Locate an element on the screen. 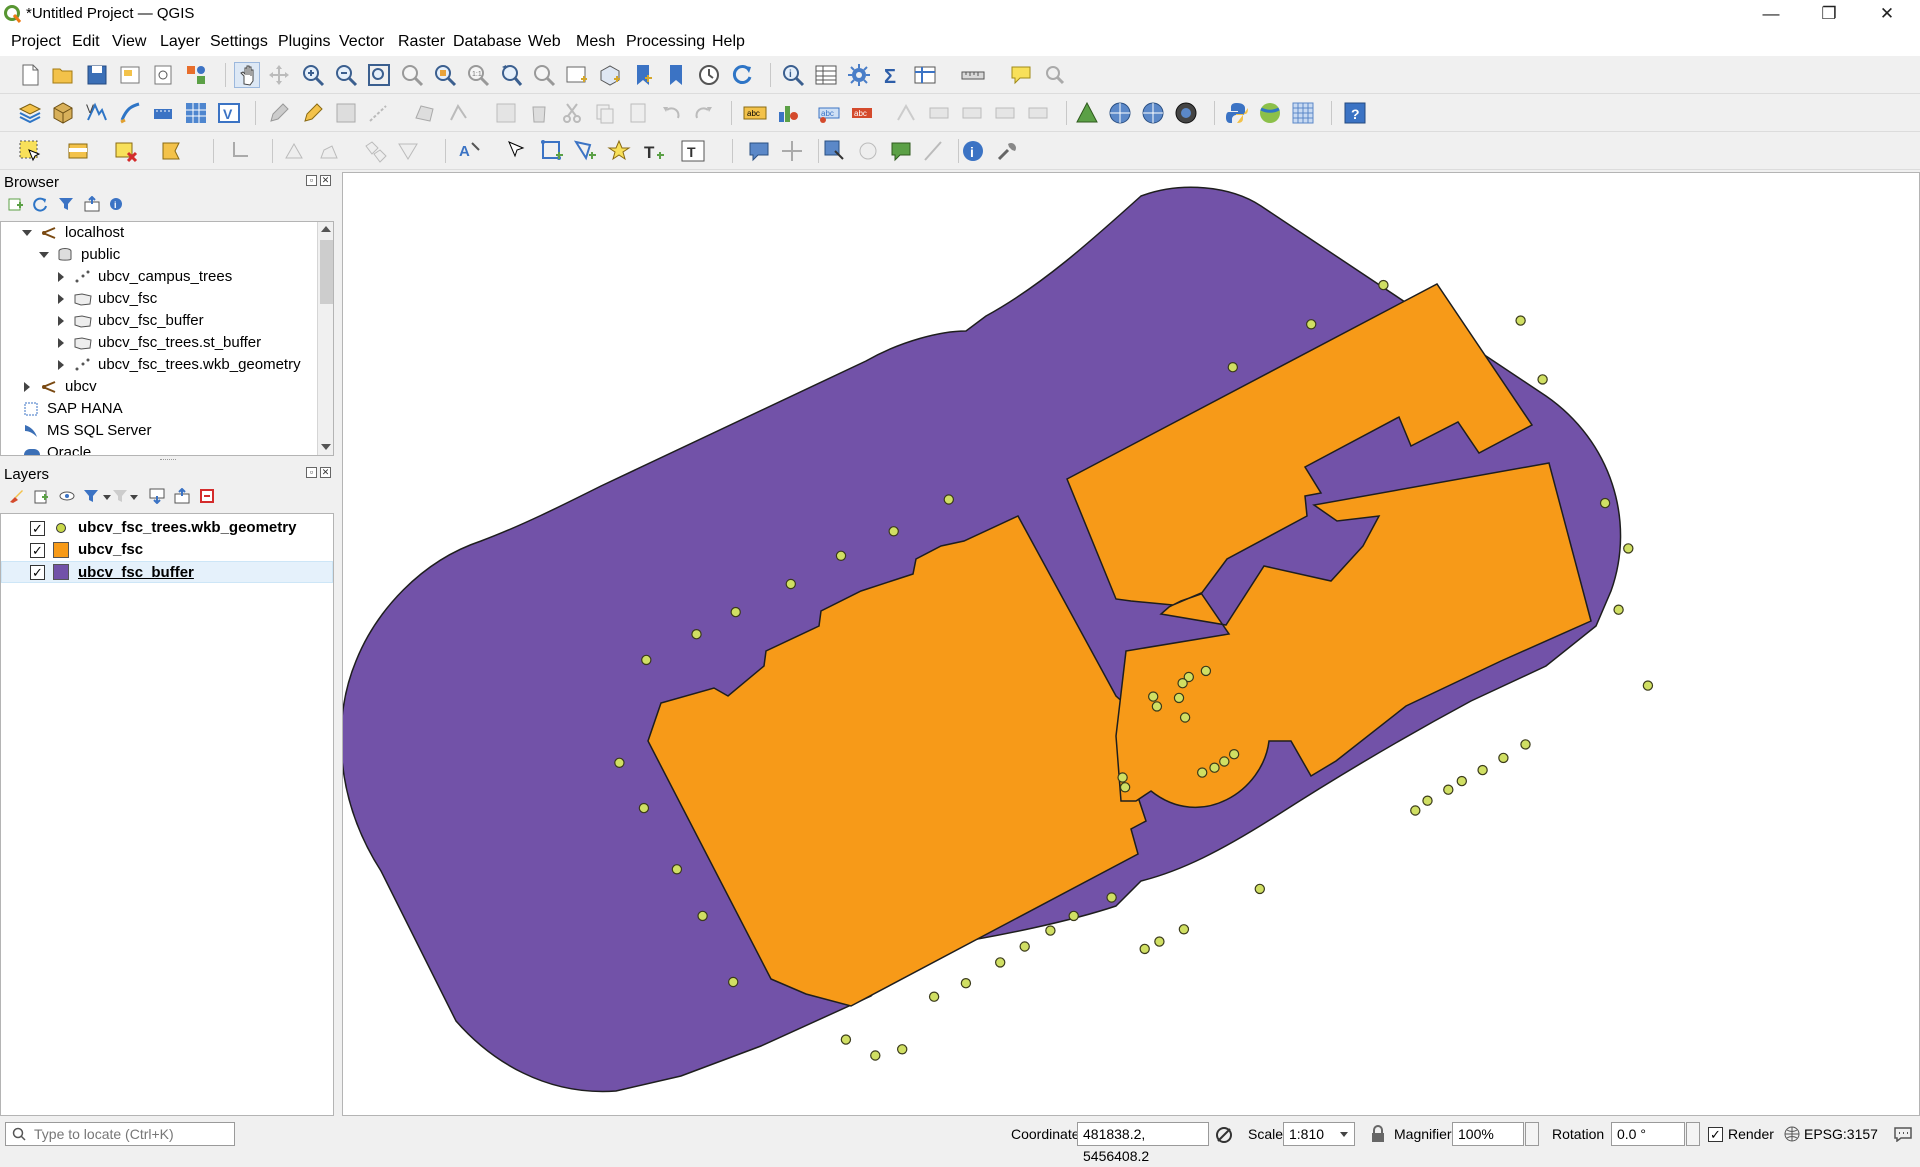  select-by-value-icon is located at coordinates (79, 151).